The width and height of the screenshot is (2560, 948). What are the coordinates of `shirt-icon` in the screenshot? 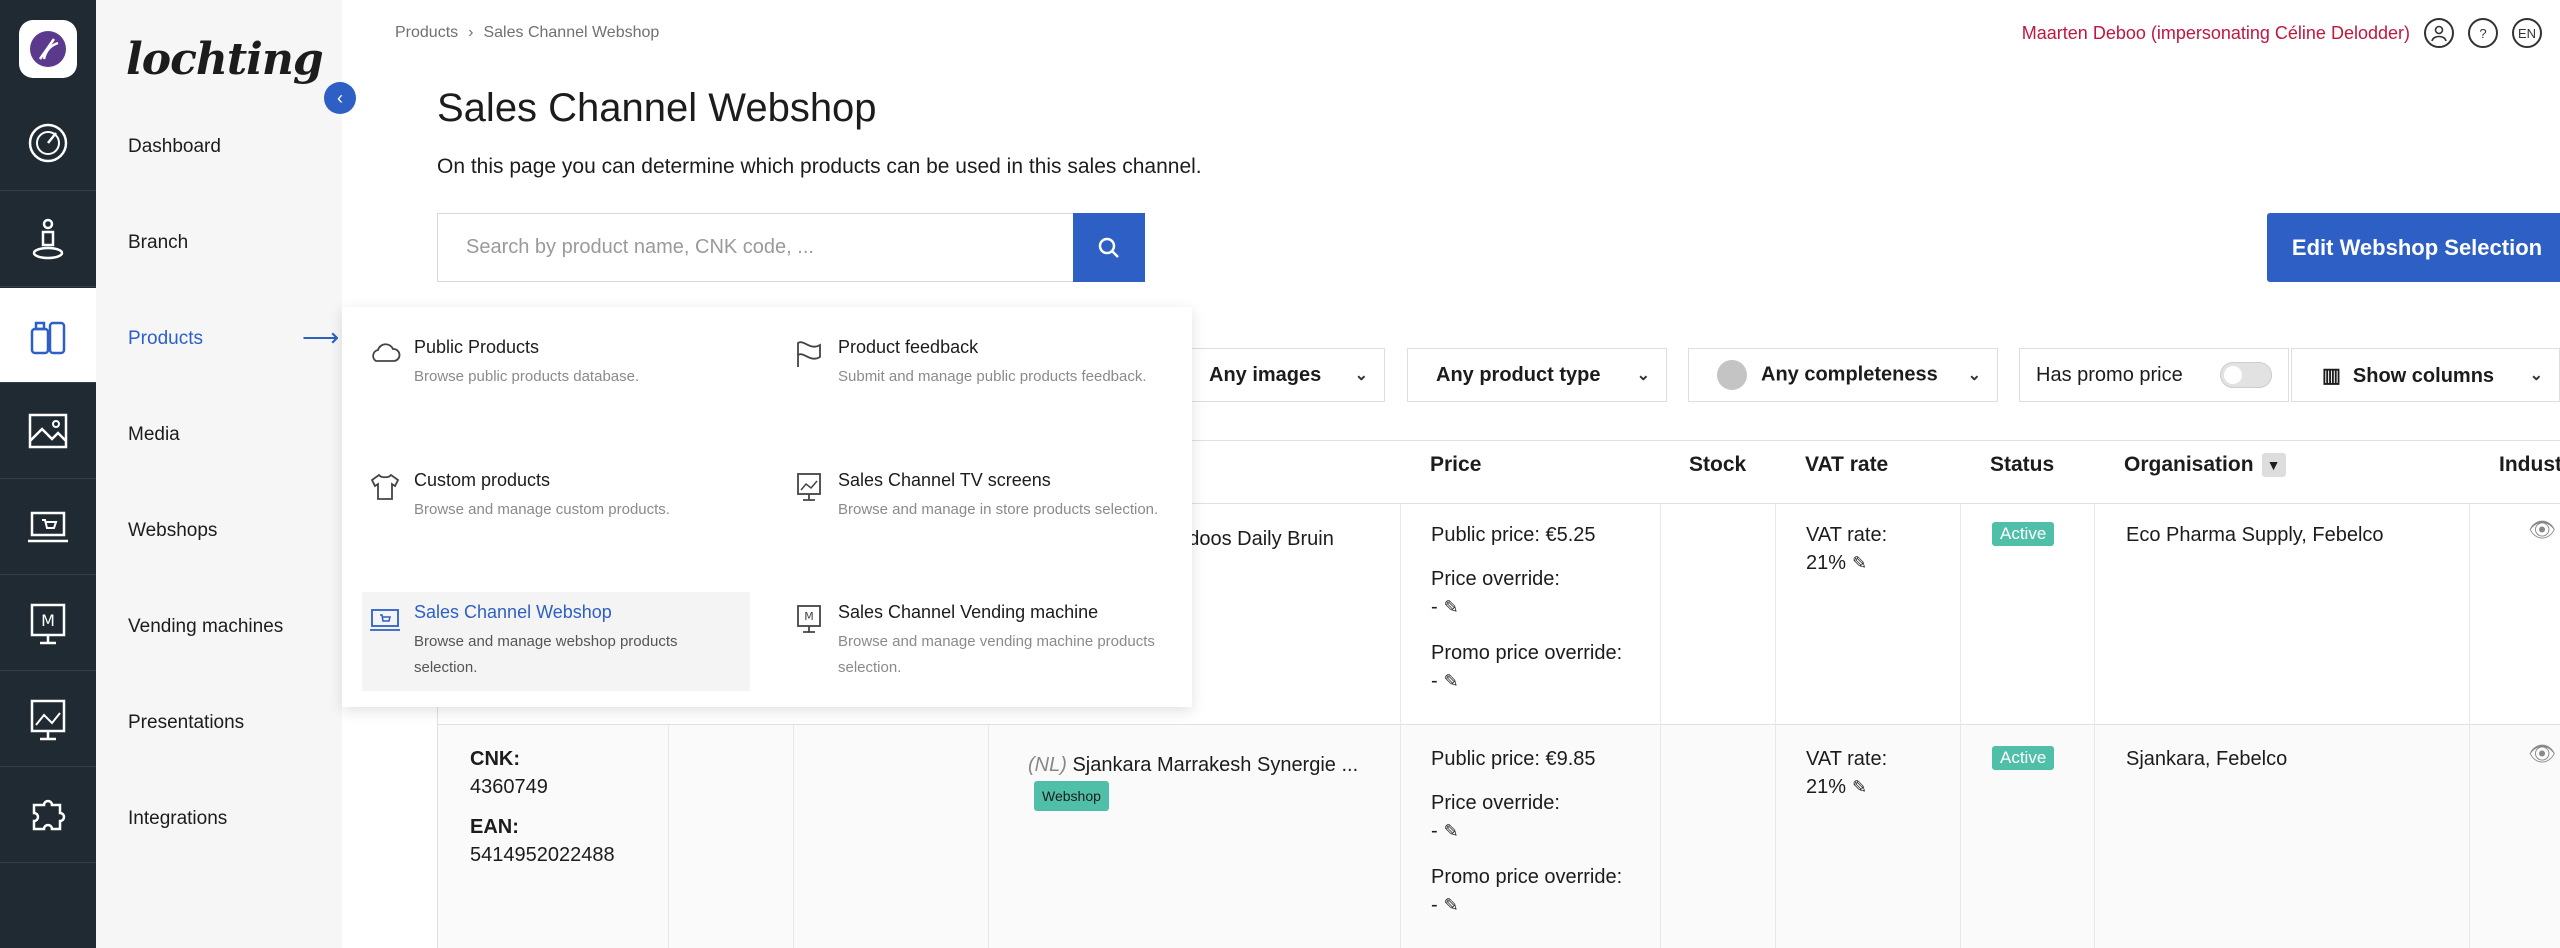 It's located at (385, 486).